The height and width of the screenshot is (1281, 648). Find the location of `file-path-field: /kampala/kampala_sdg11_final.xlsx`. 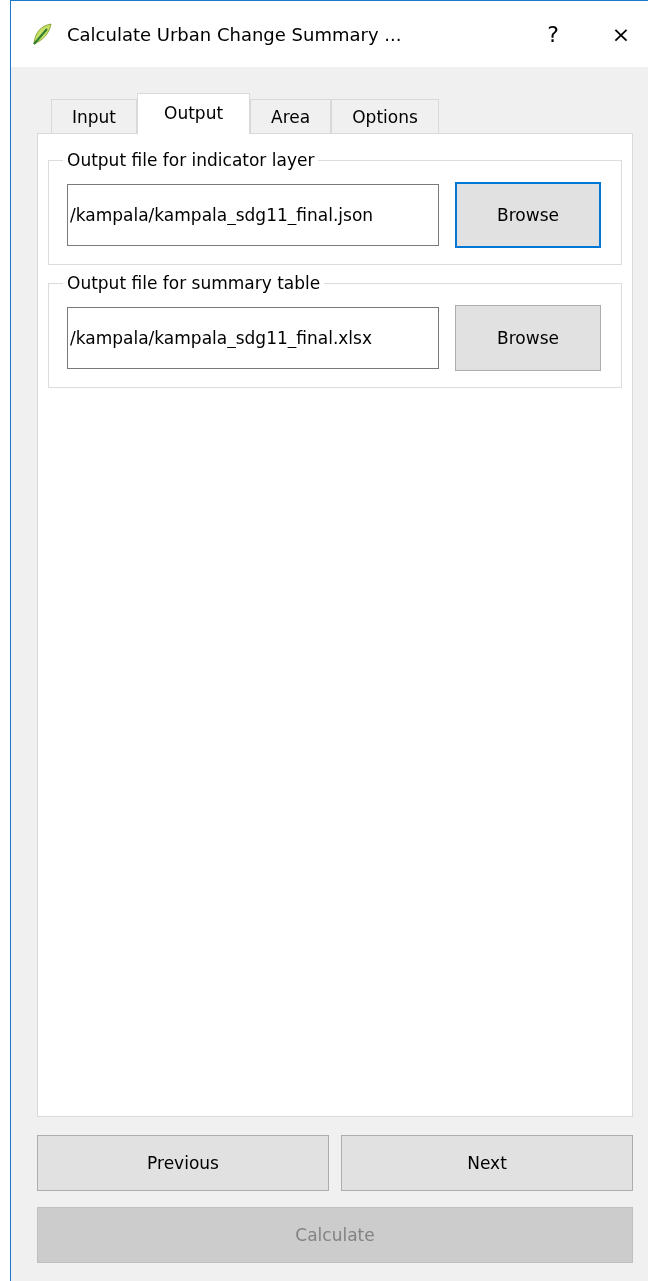

file-path-field: /kampala/kampala_sdg11_final.xlsx is located at coordinates (253, 338).